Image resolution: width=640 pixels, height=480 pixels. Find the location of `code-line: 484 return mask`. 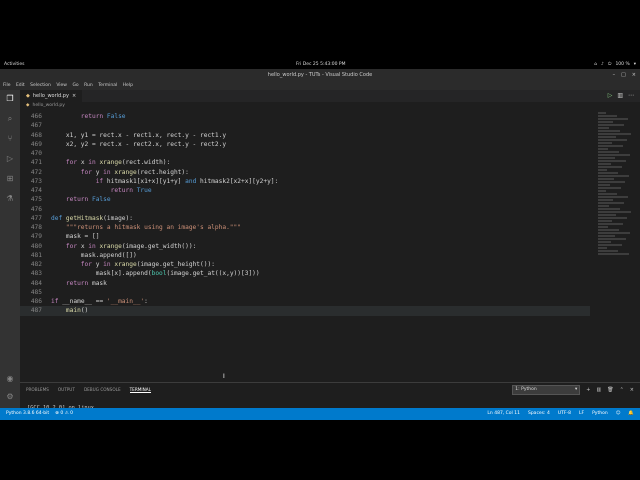

code-line: 484 return mask is located at coordinates (305, 283).